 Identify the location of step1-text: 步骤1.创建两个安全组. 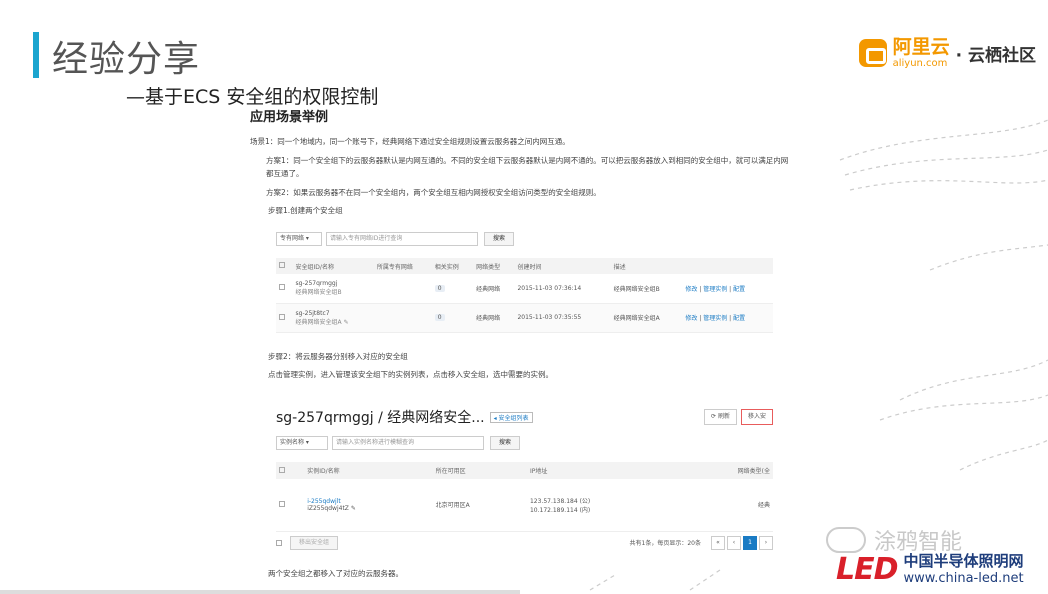
(305, 210).